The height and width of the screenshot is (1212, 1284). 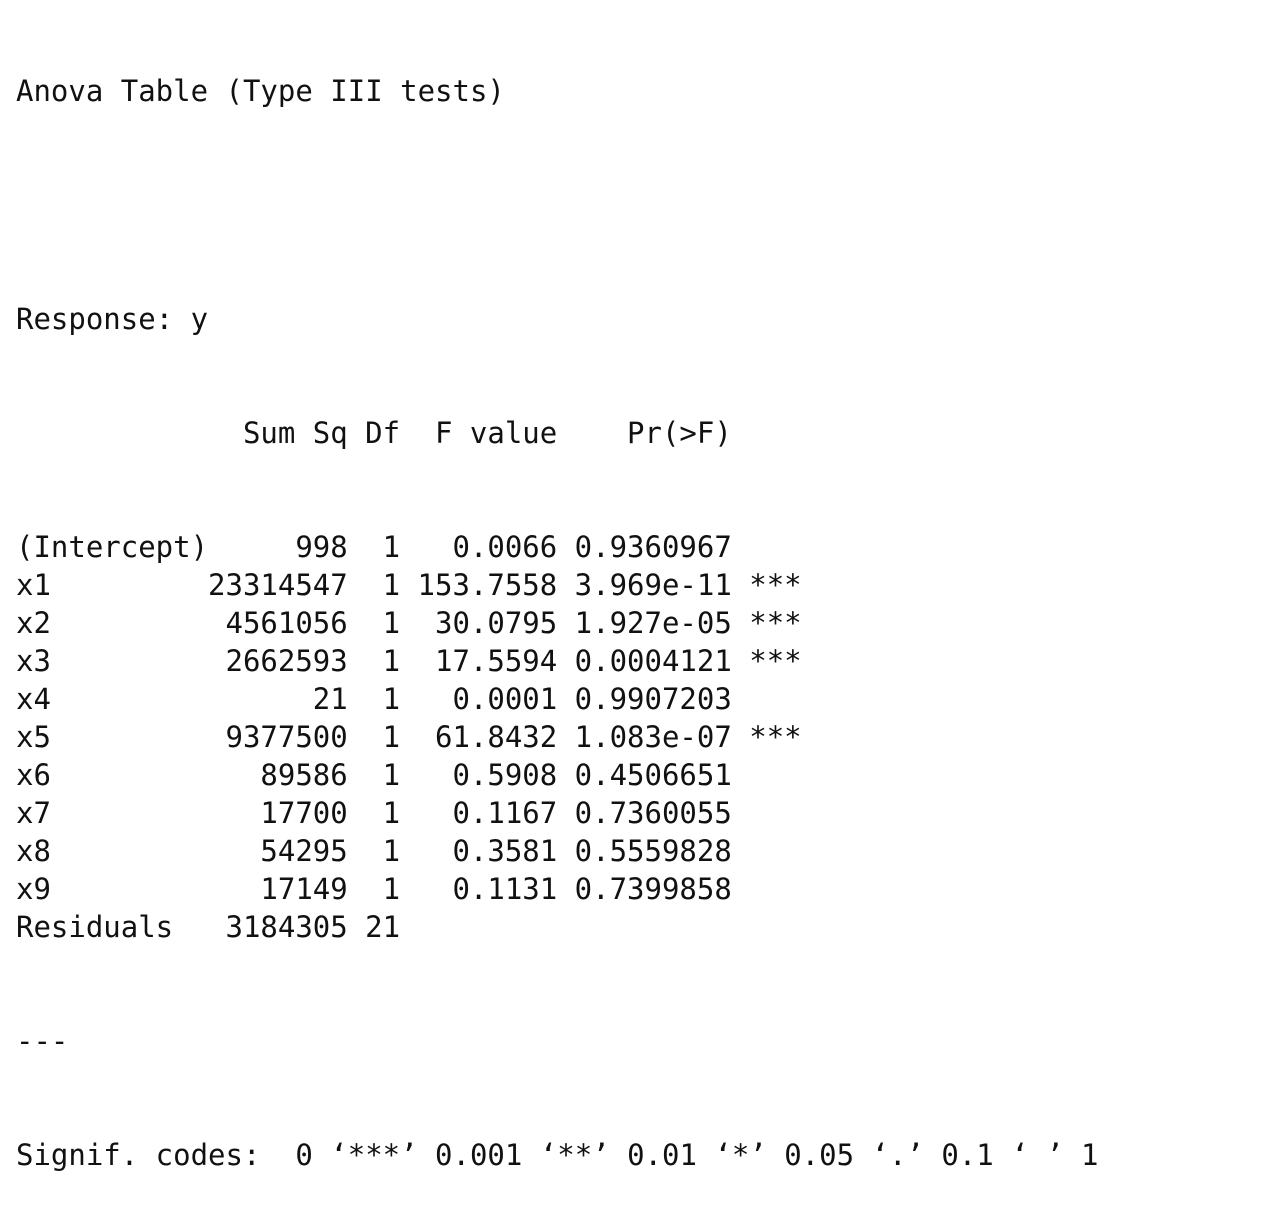 What do you see at coordinates (33, 661) in the screenshot?
I see `row-name: x3` at bounding box center [33, 661].